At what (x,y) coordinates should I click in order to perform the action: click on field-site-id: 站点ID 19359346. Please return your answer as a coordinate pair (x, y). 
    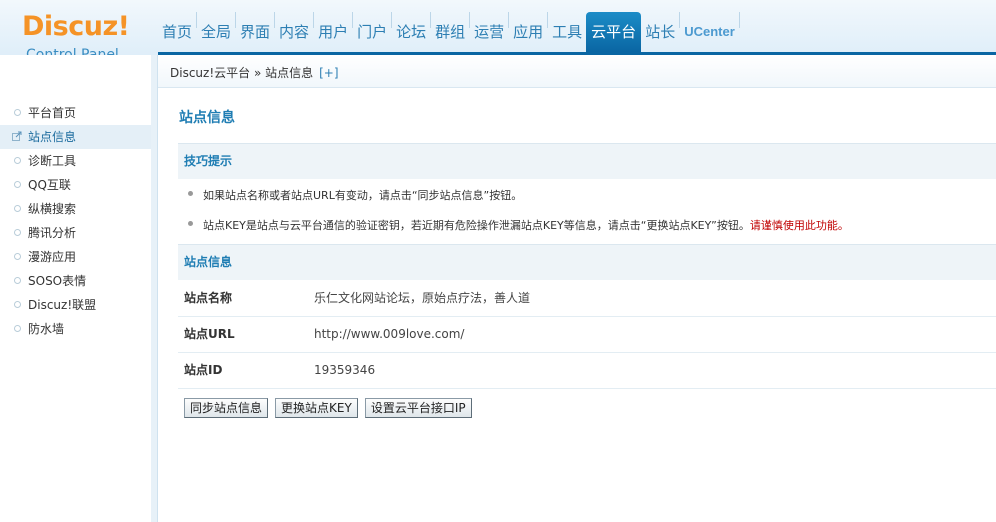
    Looking at the image, I should click on (587, 371).